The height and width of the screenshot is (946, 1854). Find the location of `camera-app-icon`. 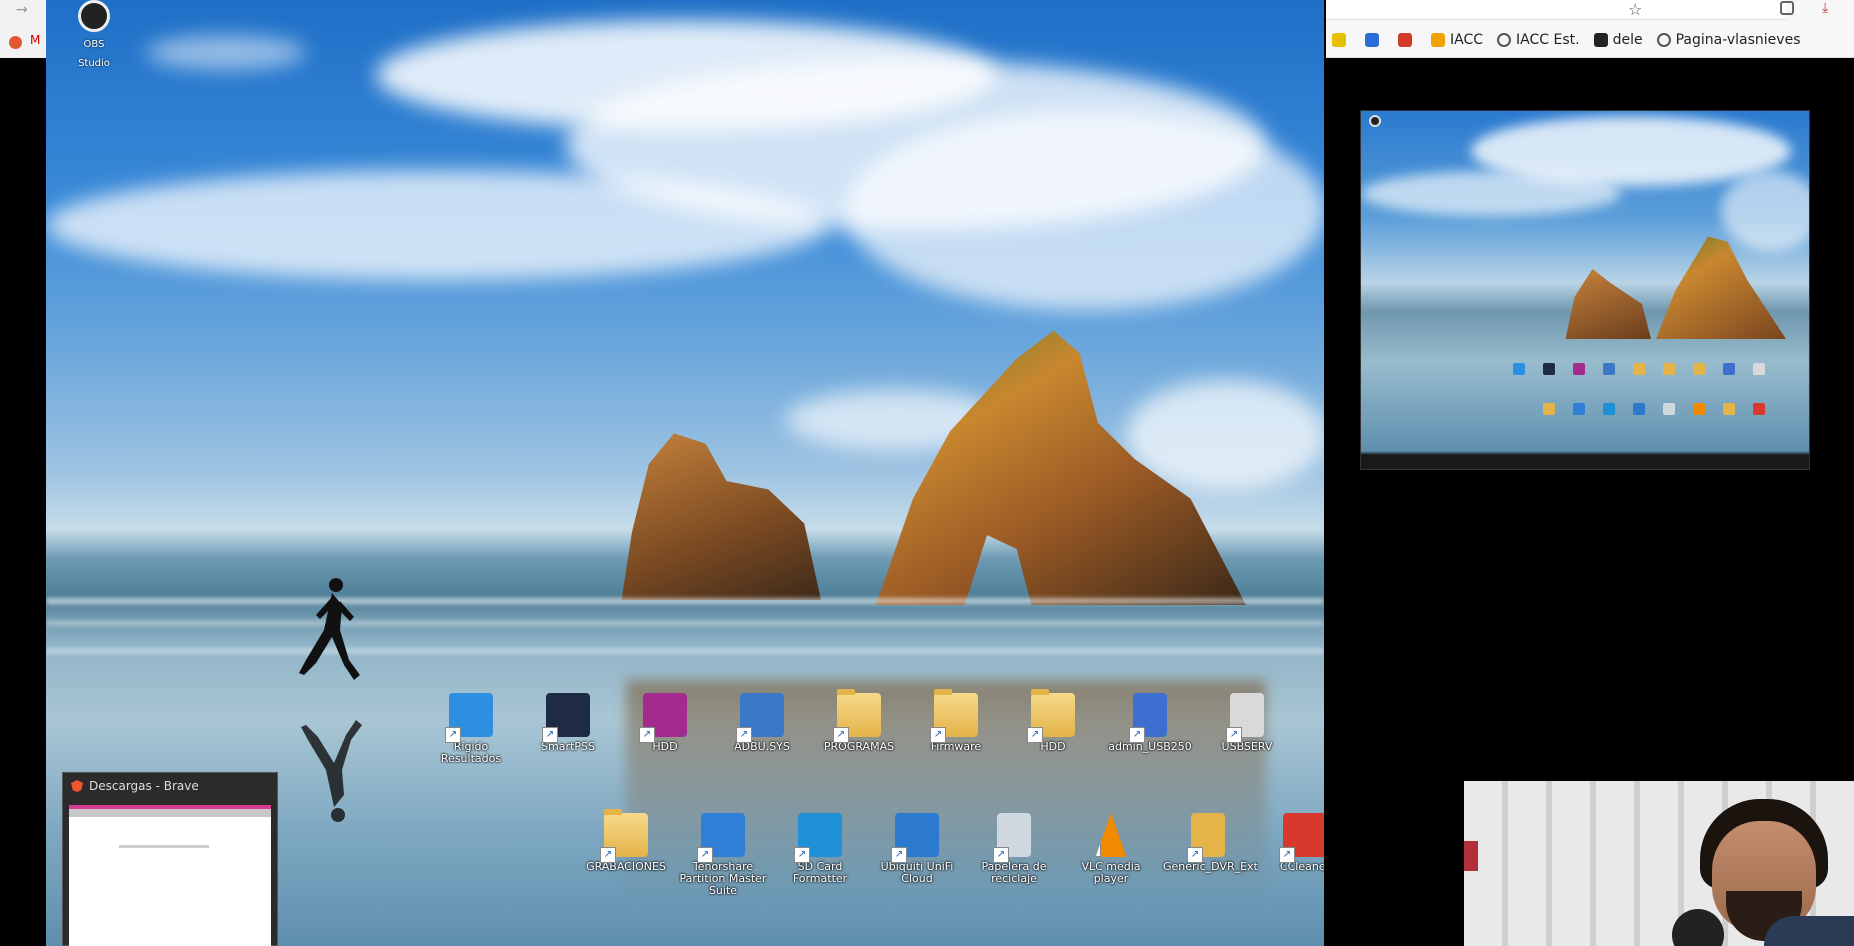

camera-app-icon is located at coordinates (566, 718).